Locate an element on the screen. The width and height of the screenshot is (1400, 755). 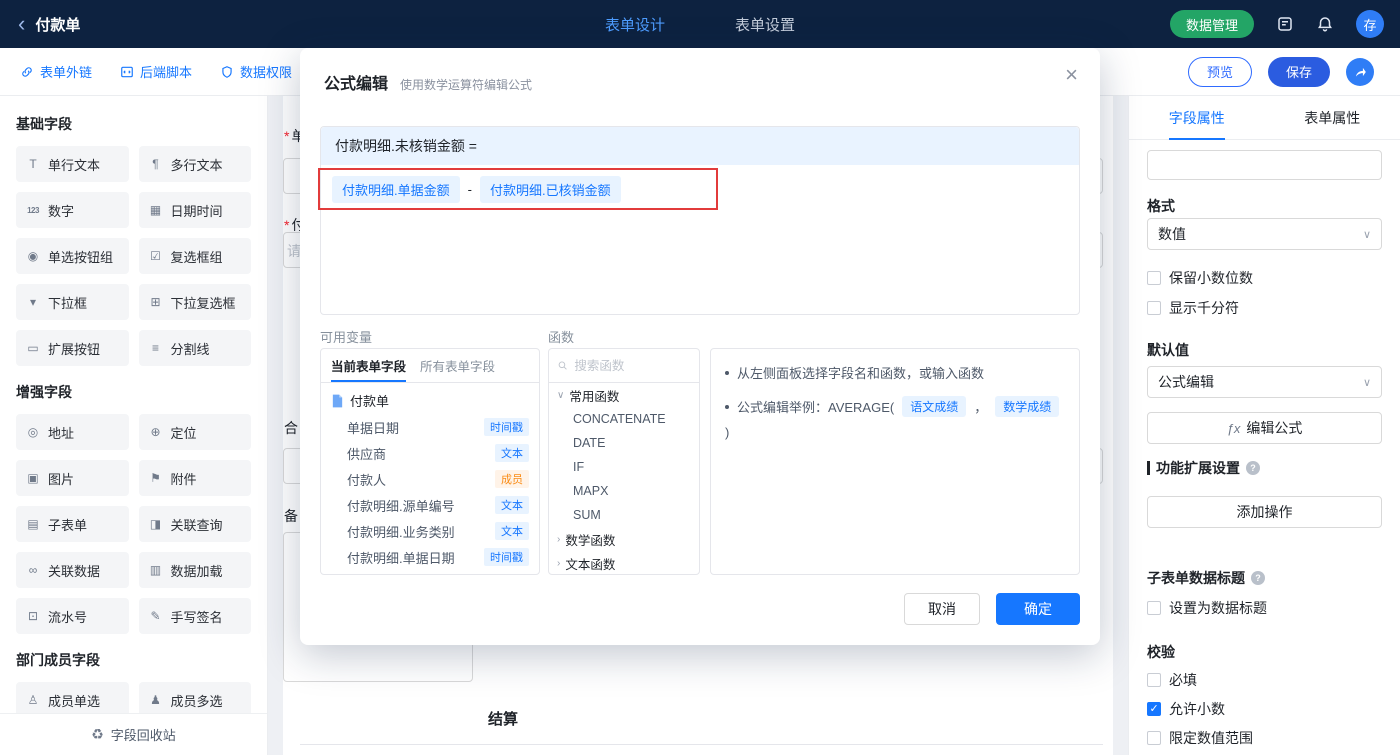
function-group-text: › 文本函数 is located at coordinates (624, 562).